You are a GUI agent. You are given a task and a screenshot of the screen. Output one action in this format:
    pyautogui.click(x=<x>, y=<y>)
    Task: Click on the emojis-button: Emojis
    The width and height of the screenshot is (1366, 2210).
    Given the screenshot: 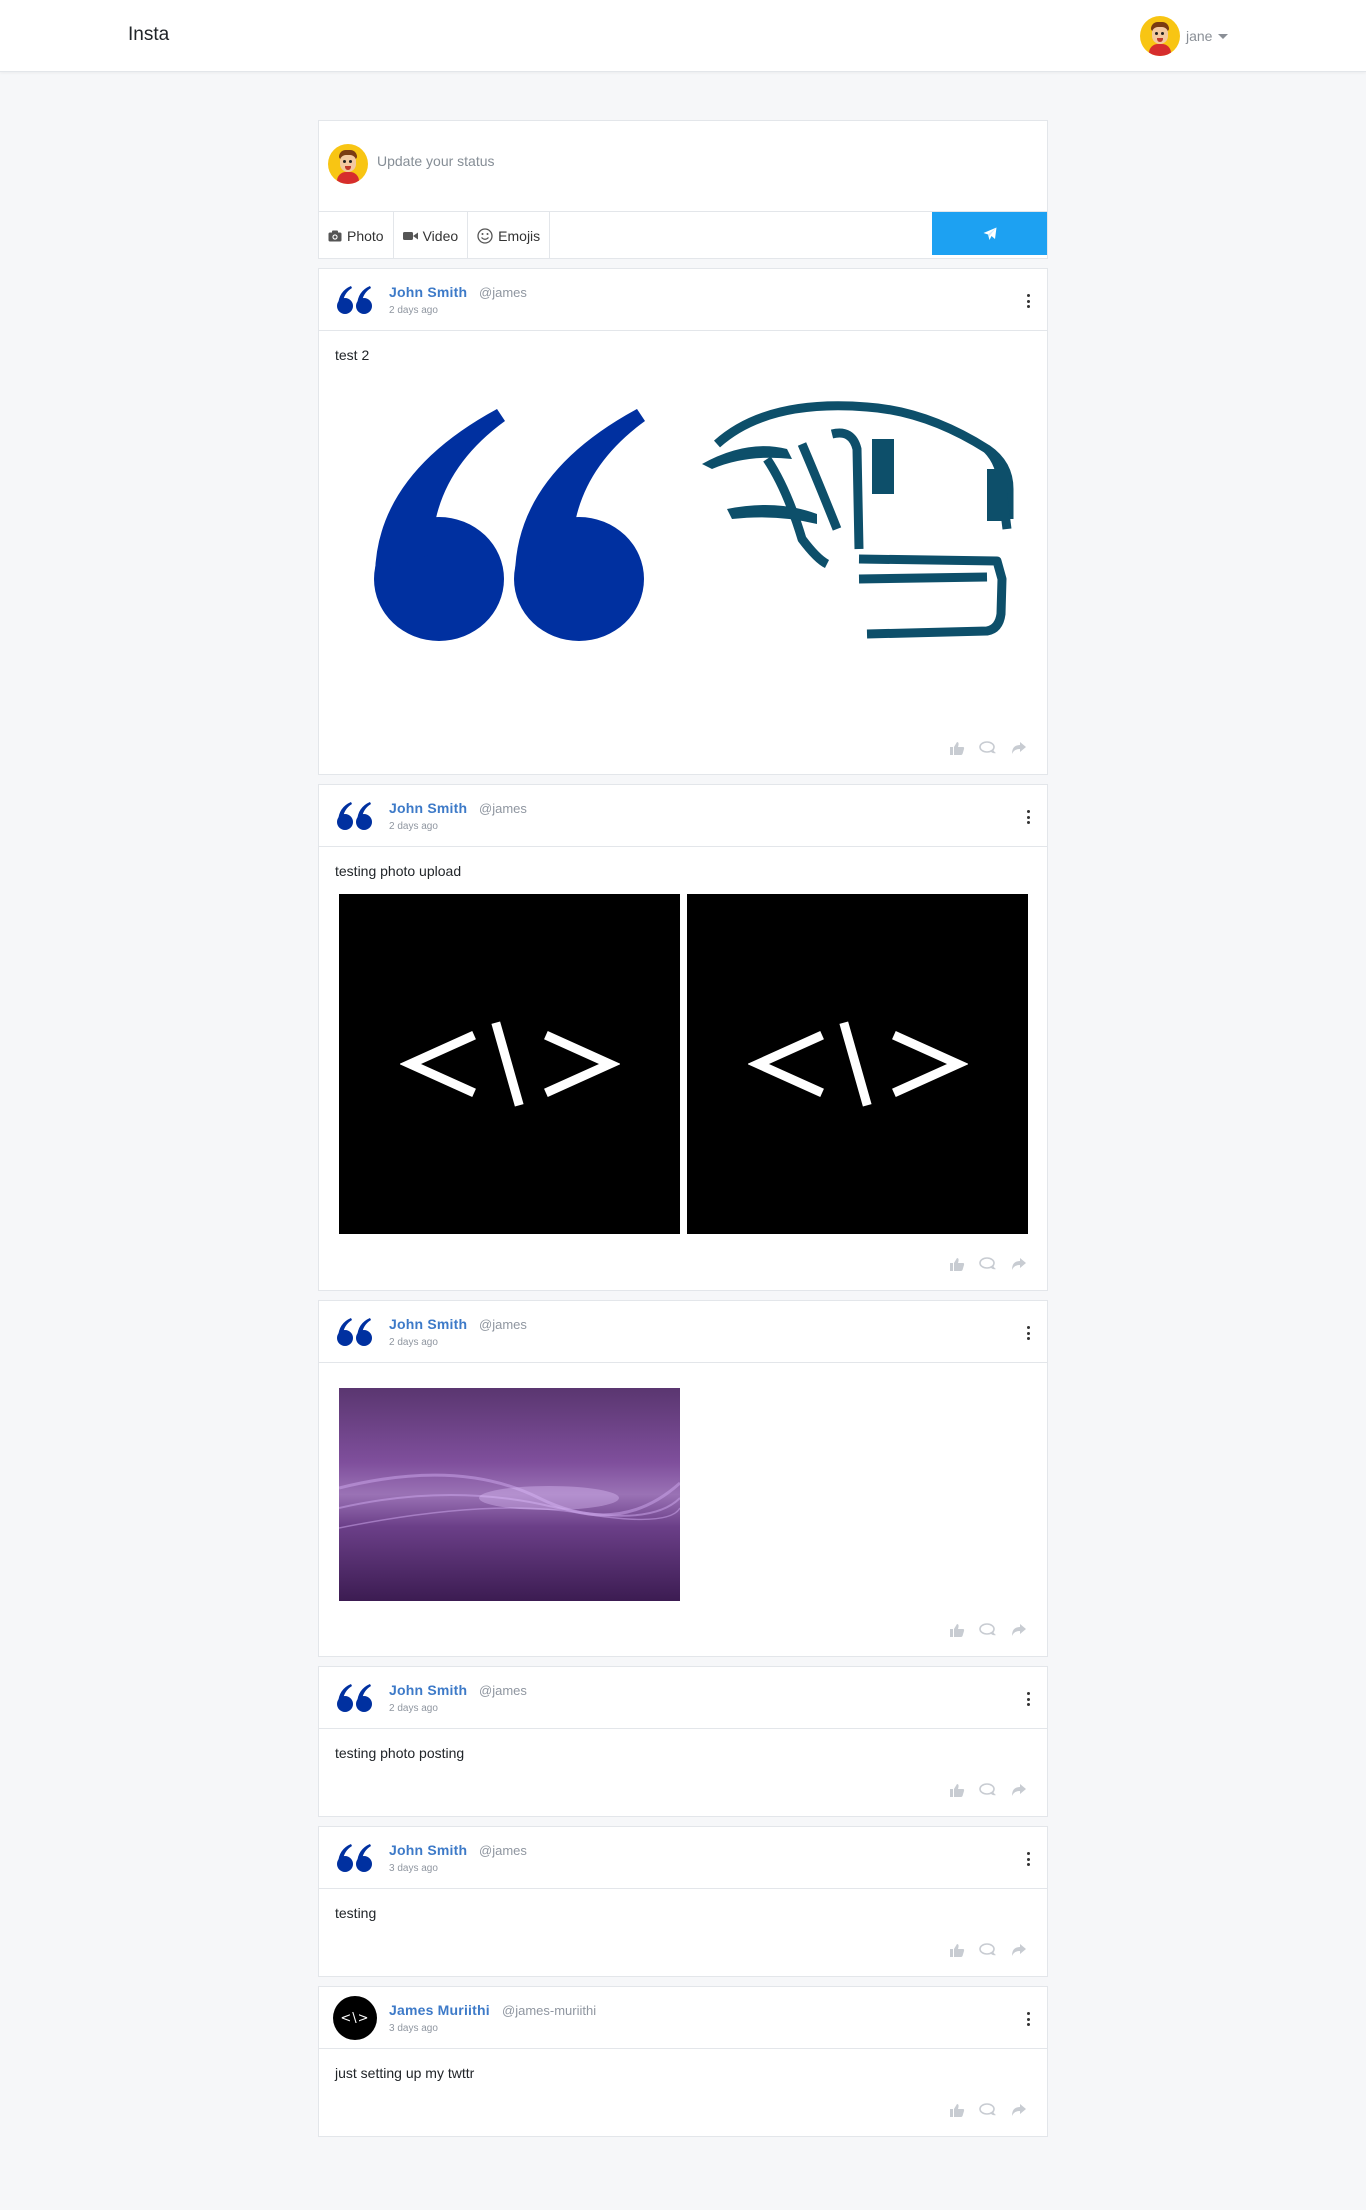 What is the action you would take?
    pyautogui.click(x=509, y=235)
    